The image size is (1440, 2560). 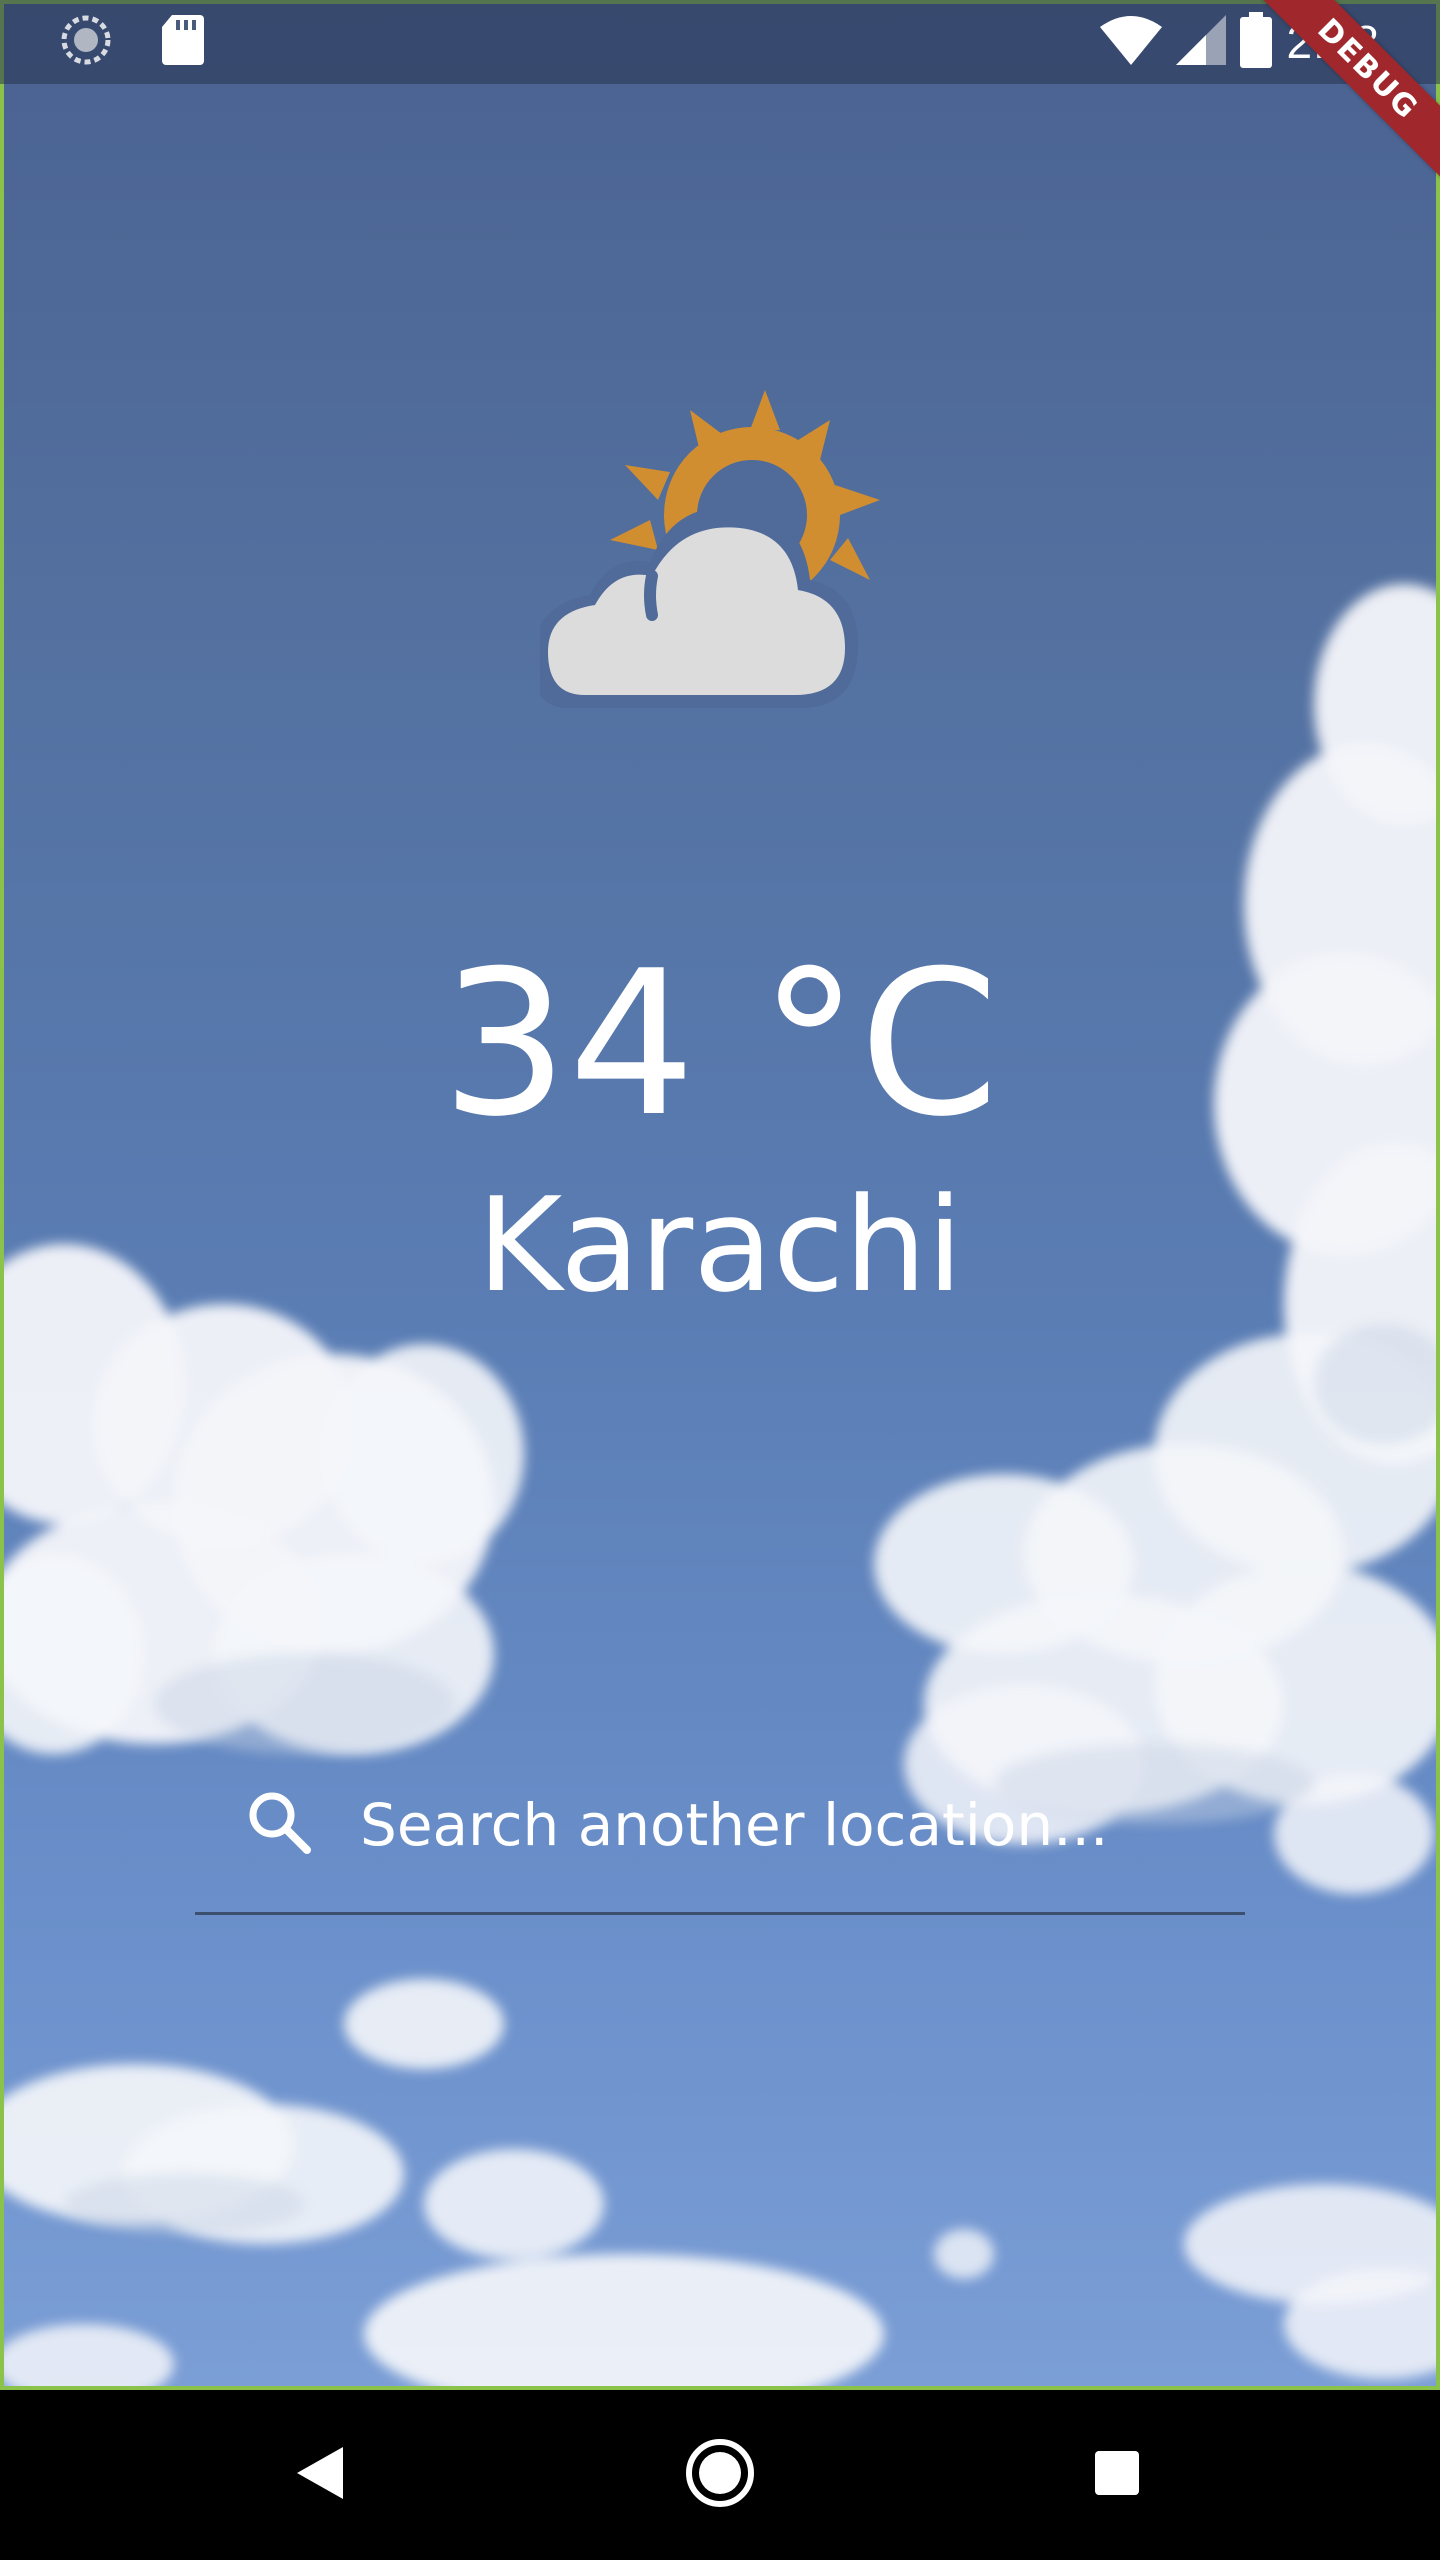 What do you see at coordinates (86, 42) in the screenshot?
I see `loading-circle-icon` at bounding box center [86, 42].